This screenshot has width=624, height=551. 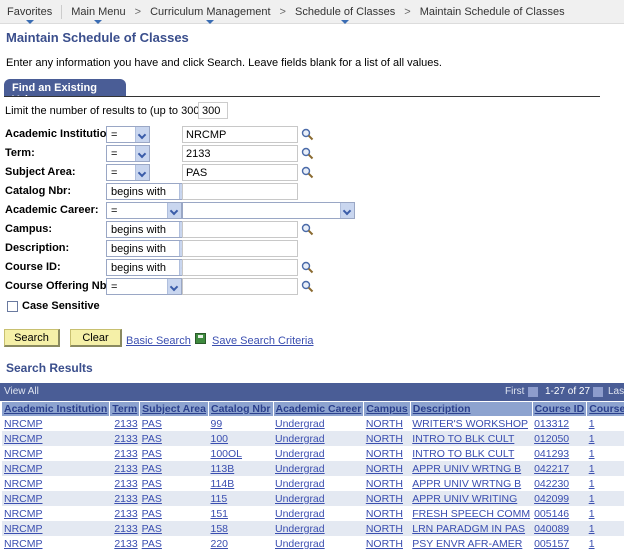 I want to click on cell-link-course-id: 005157, so click(x=551, y=544).